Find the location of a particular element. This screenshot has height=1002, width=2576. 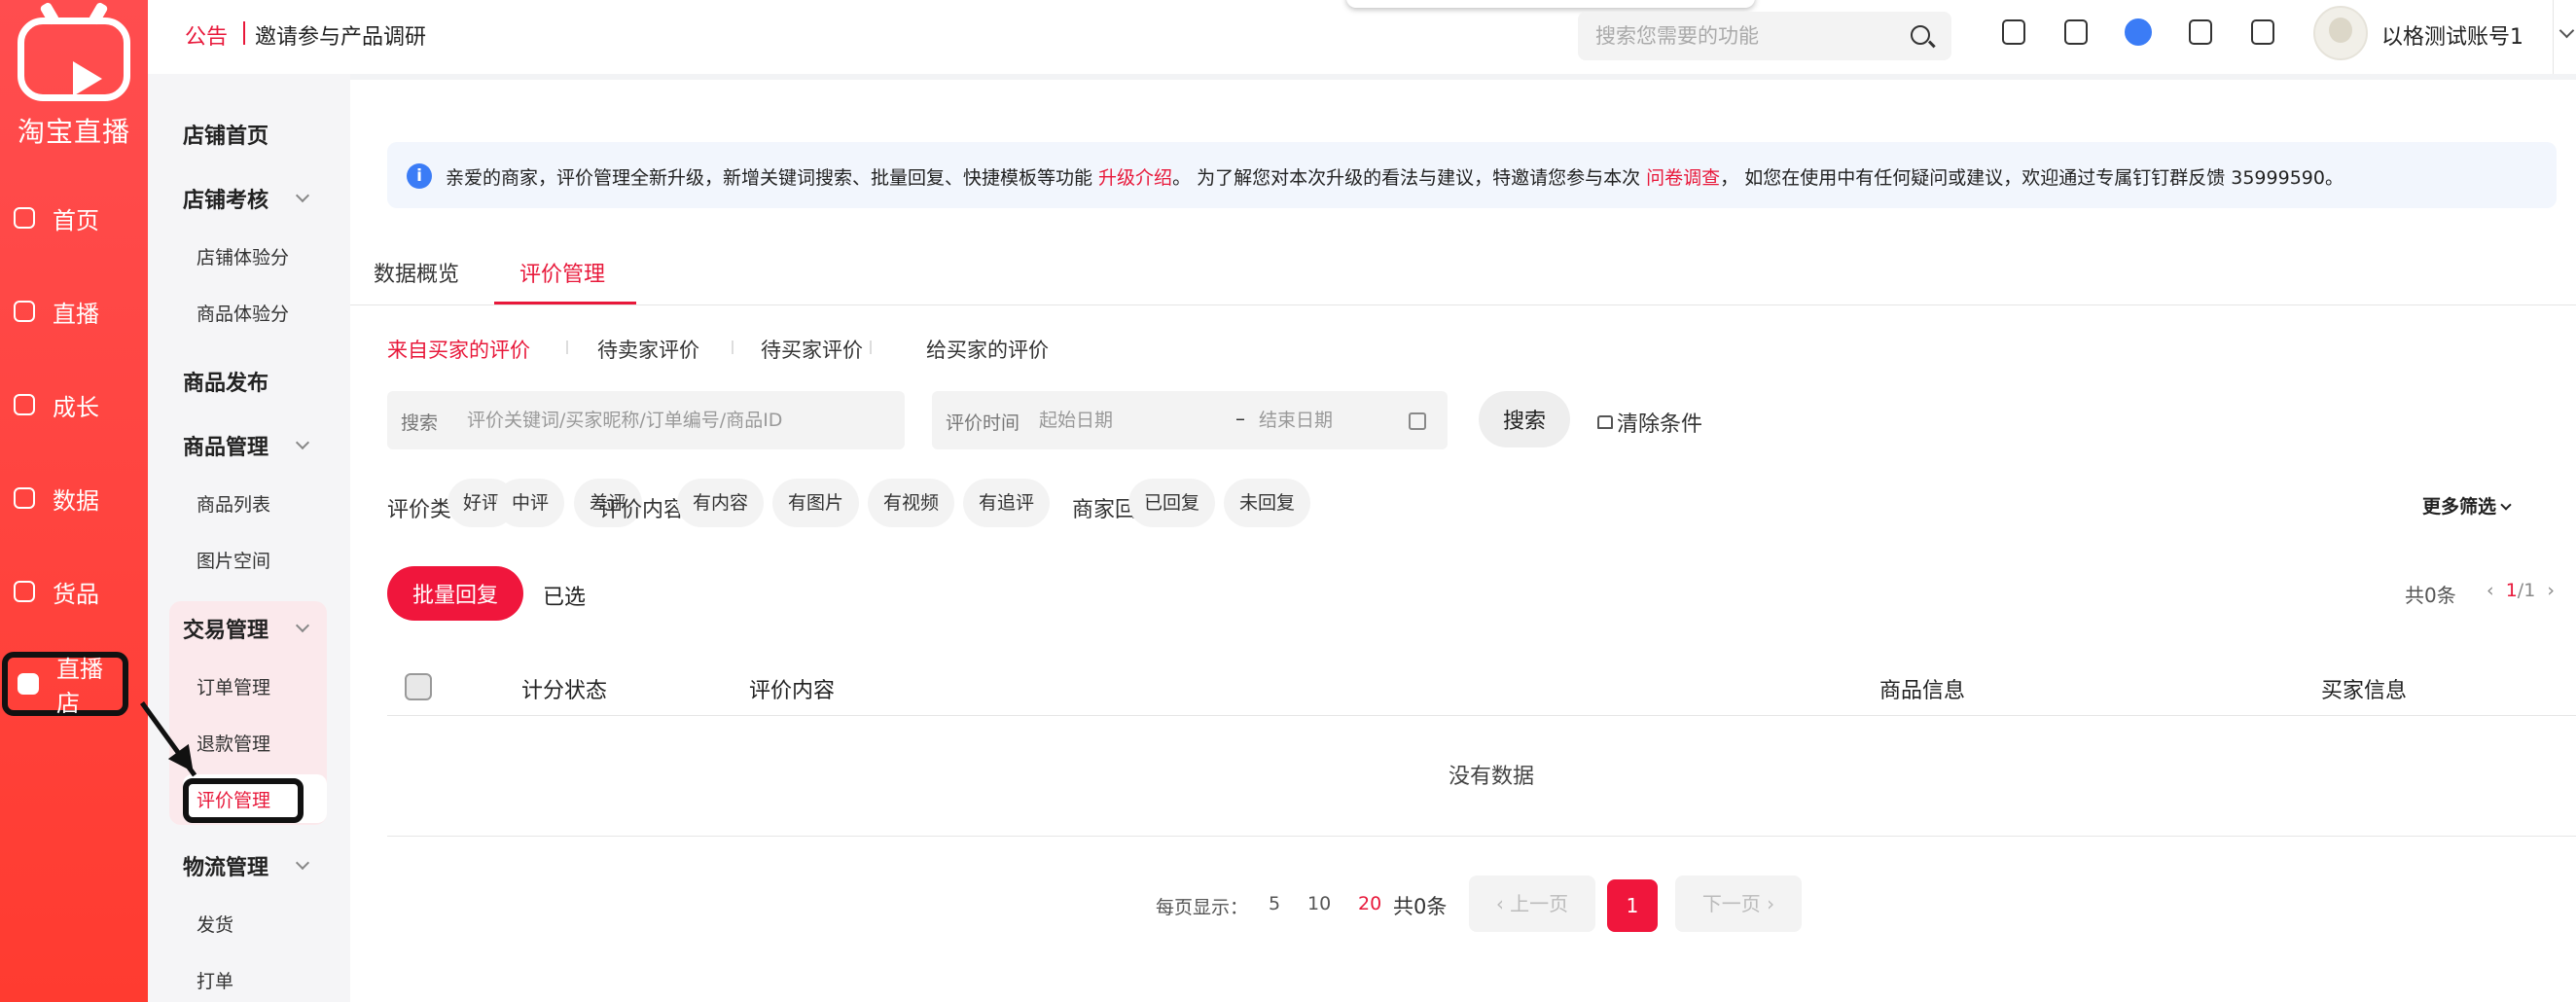

rail-item-live-store: 直播店 is located at coordinates (65, 685).